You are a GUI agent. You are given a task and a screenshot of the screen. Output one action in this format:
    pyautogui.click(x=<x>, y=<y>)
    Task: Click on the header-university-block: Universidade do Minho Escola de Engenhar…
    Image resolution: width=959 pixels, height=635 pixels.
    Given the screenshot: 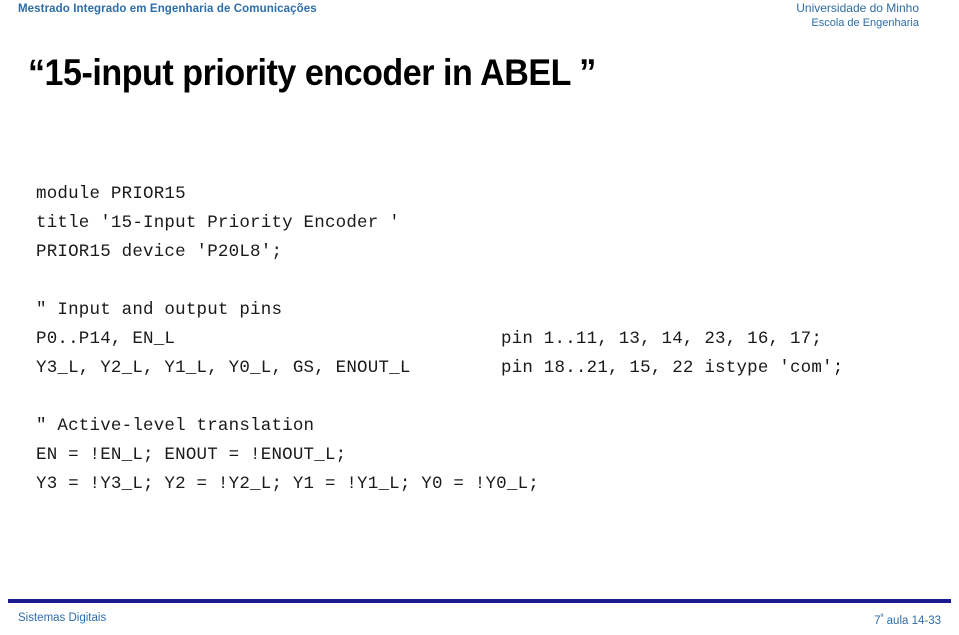 What is the action you would take?
    pyautogui.click(x=857, y=16)
    